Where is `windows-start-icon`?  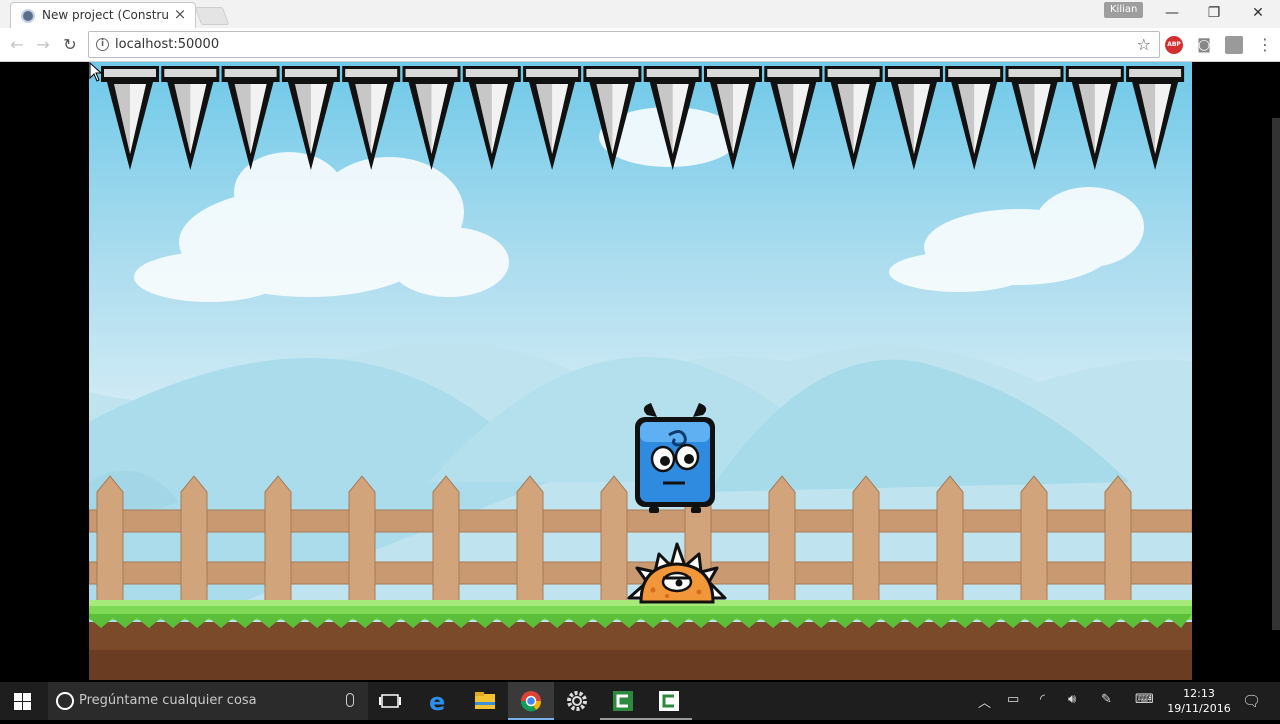 windows-start-icon is located at coordinates (22, 701).